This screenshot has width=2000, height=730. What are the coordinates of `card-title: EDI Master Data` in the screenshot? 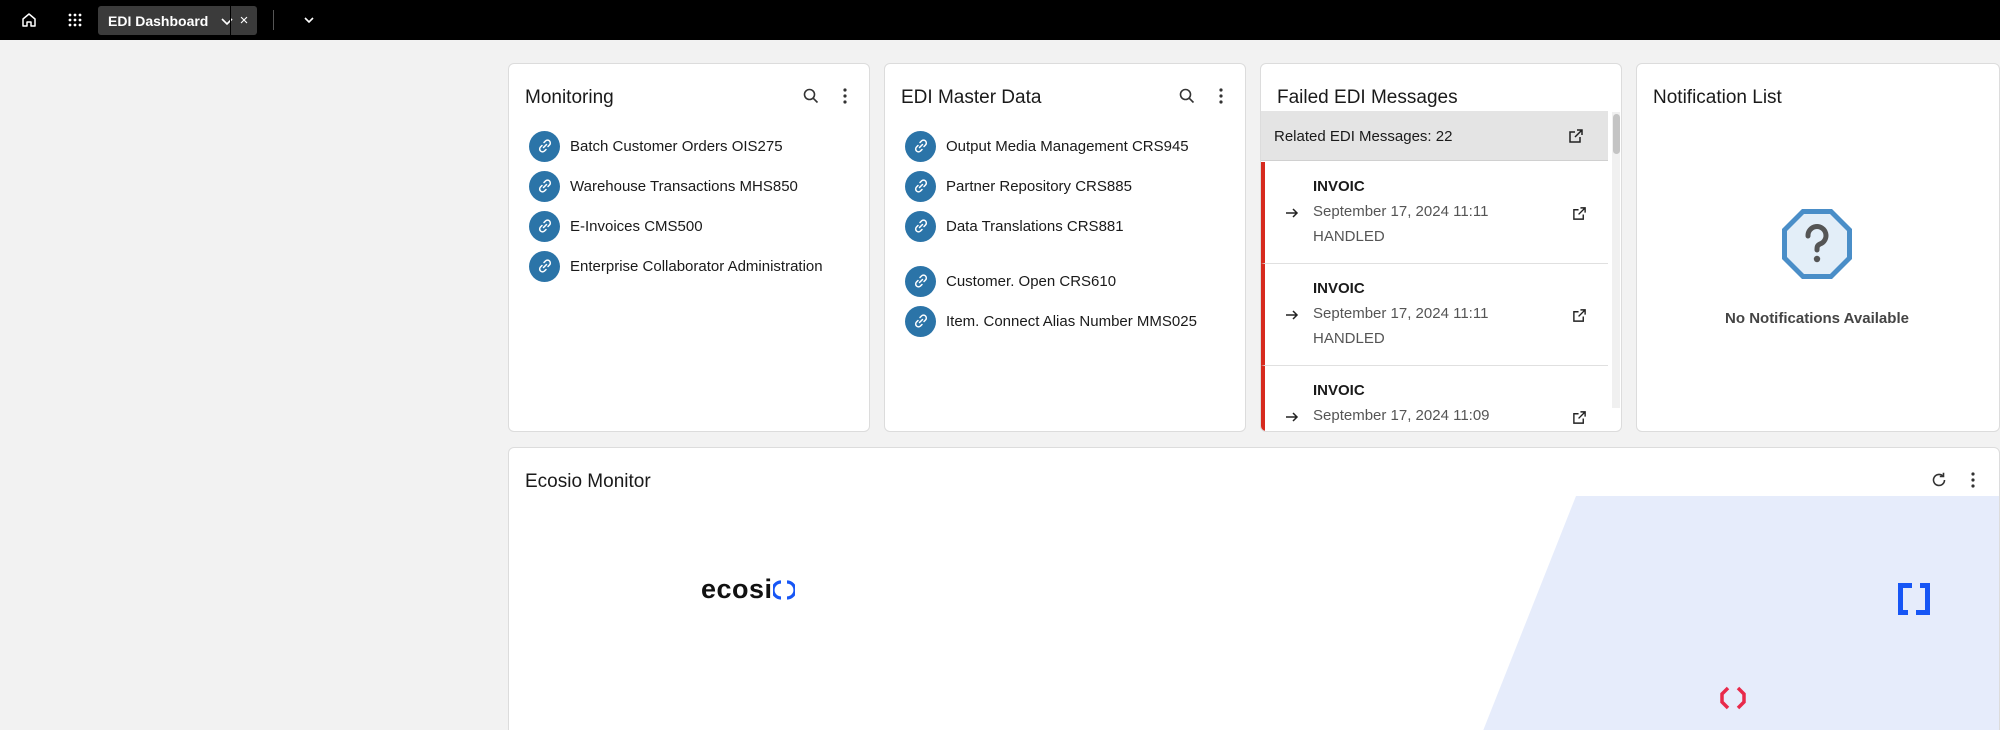 It's located at (971, 97).